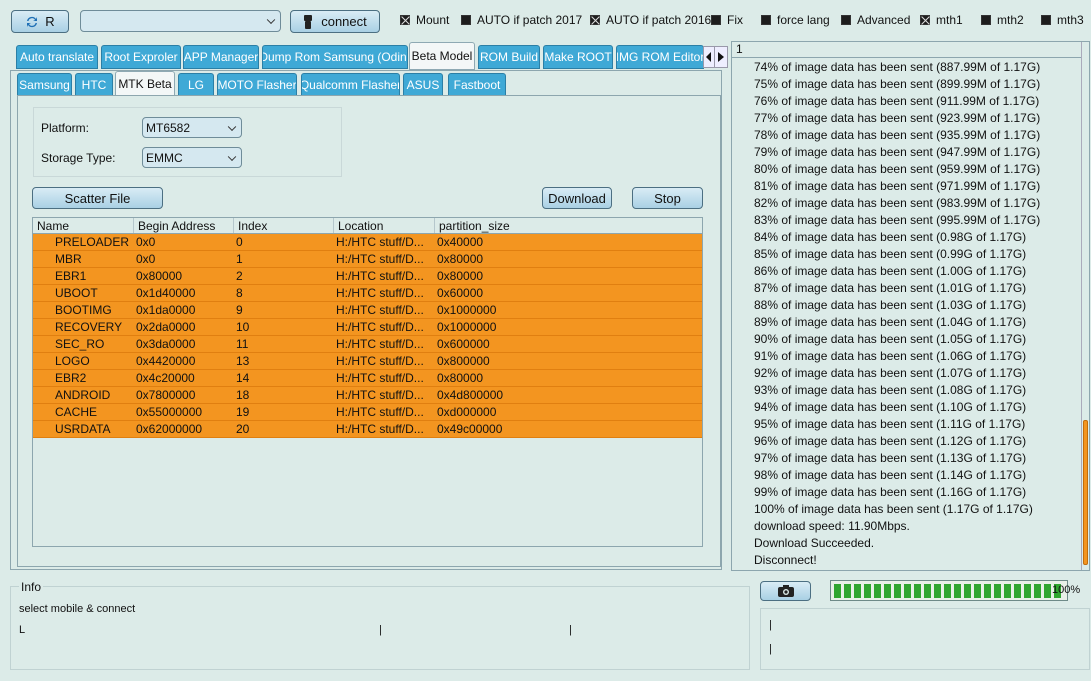  What do you see at coordinates (509, 57) in the screenshot?
I see `tab-rom-build: ROM Build` at bounding box center [509, 57].